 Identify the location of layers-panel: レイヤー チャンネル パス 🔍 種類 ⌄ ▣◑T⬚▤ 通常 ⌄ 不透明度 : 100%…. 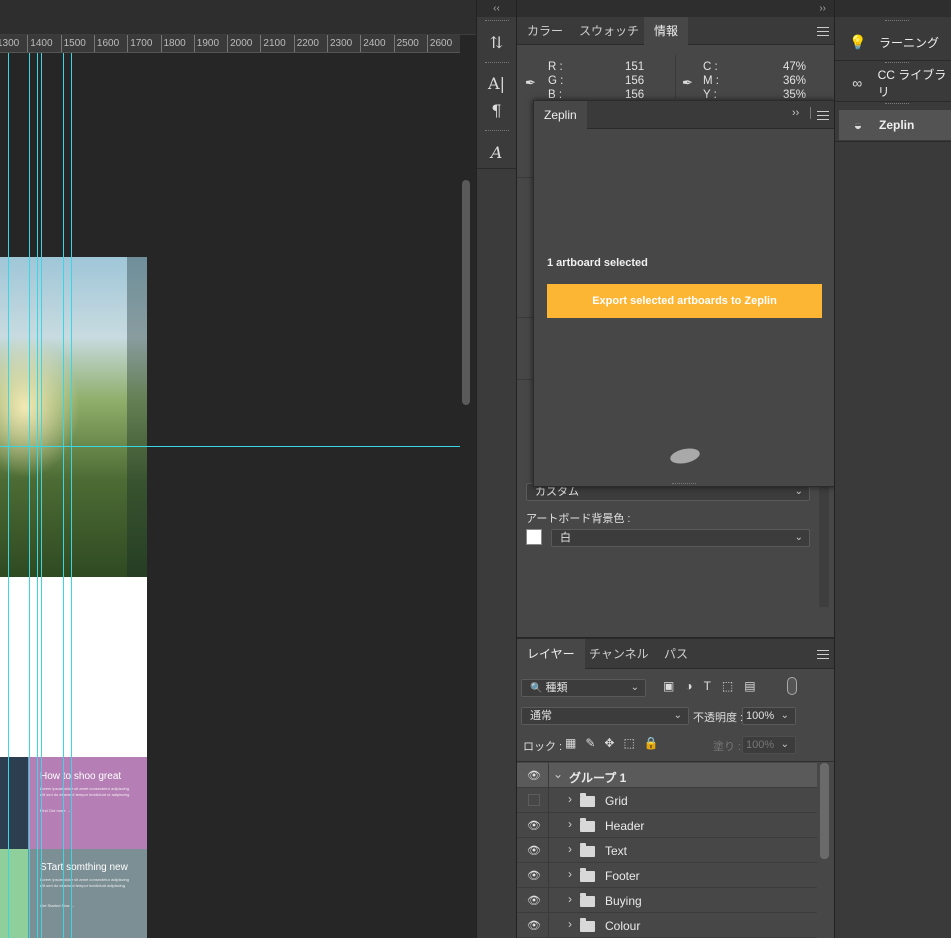
(675, 788).